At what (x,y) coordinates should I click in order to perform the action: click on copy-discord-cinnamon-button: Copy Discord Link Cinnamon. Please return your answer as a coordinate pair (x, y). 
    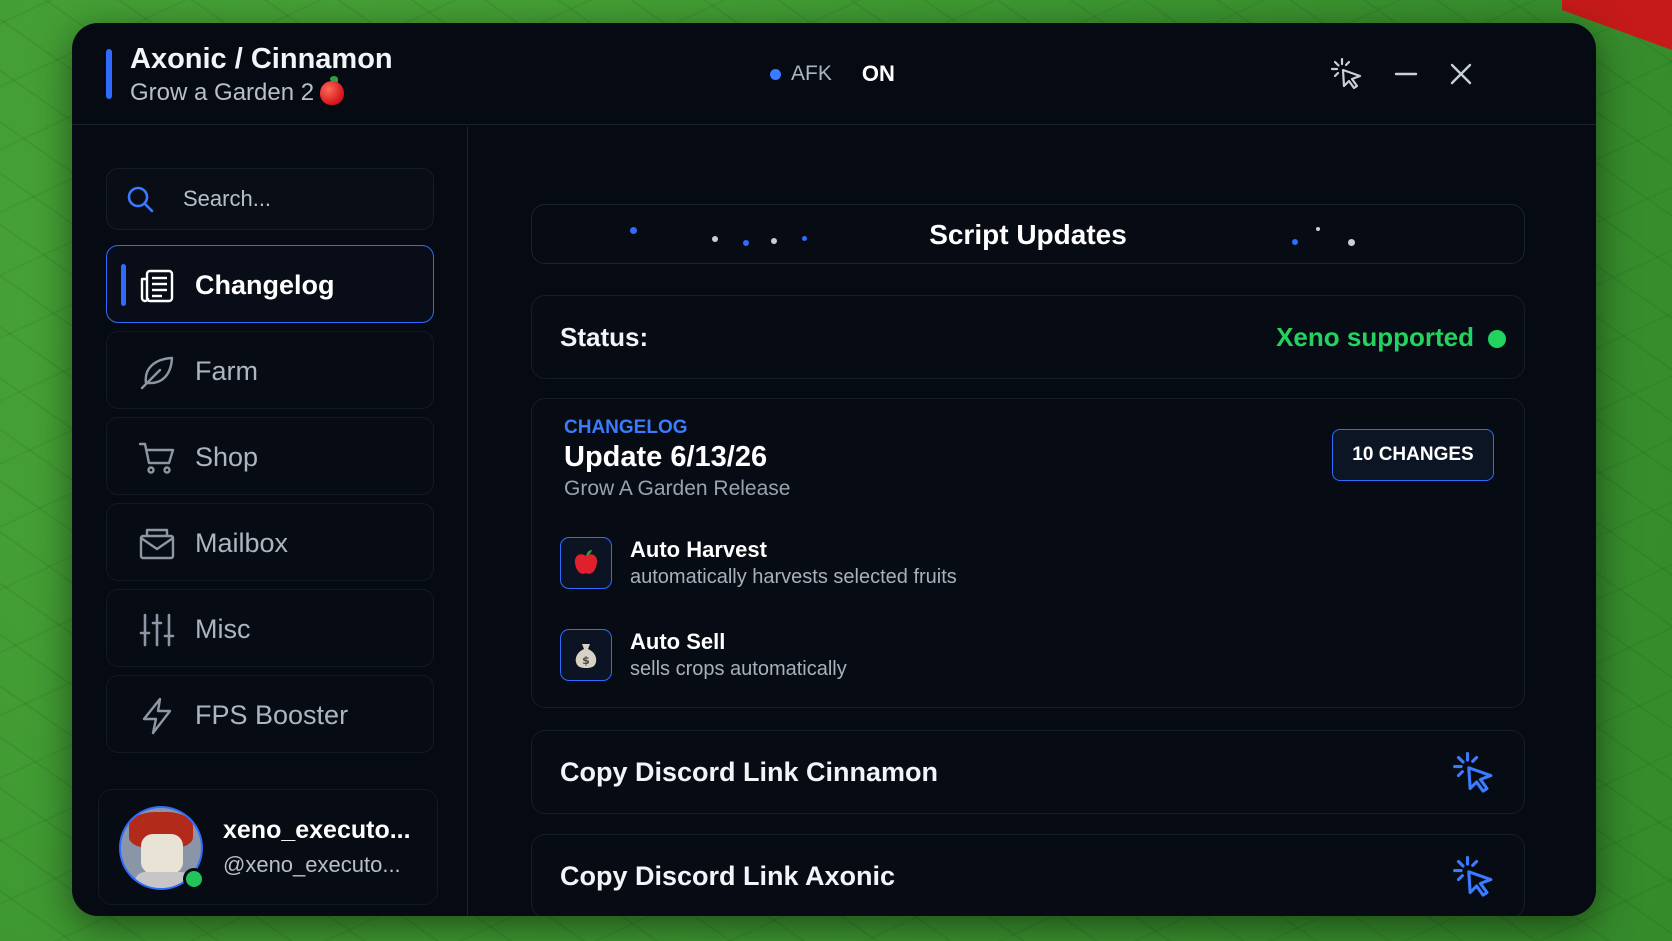
    Looking at the image, I should click on (1028, 772).